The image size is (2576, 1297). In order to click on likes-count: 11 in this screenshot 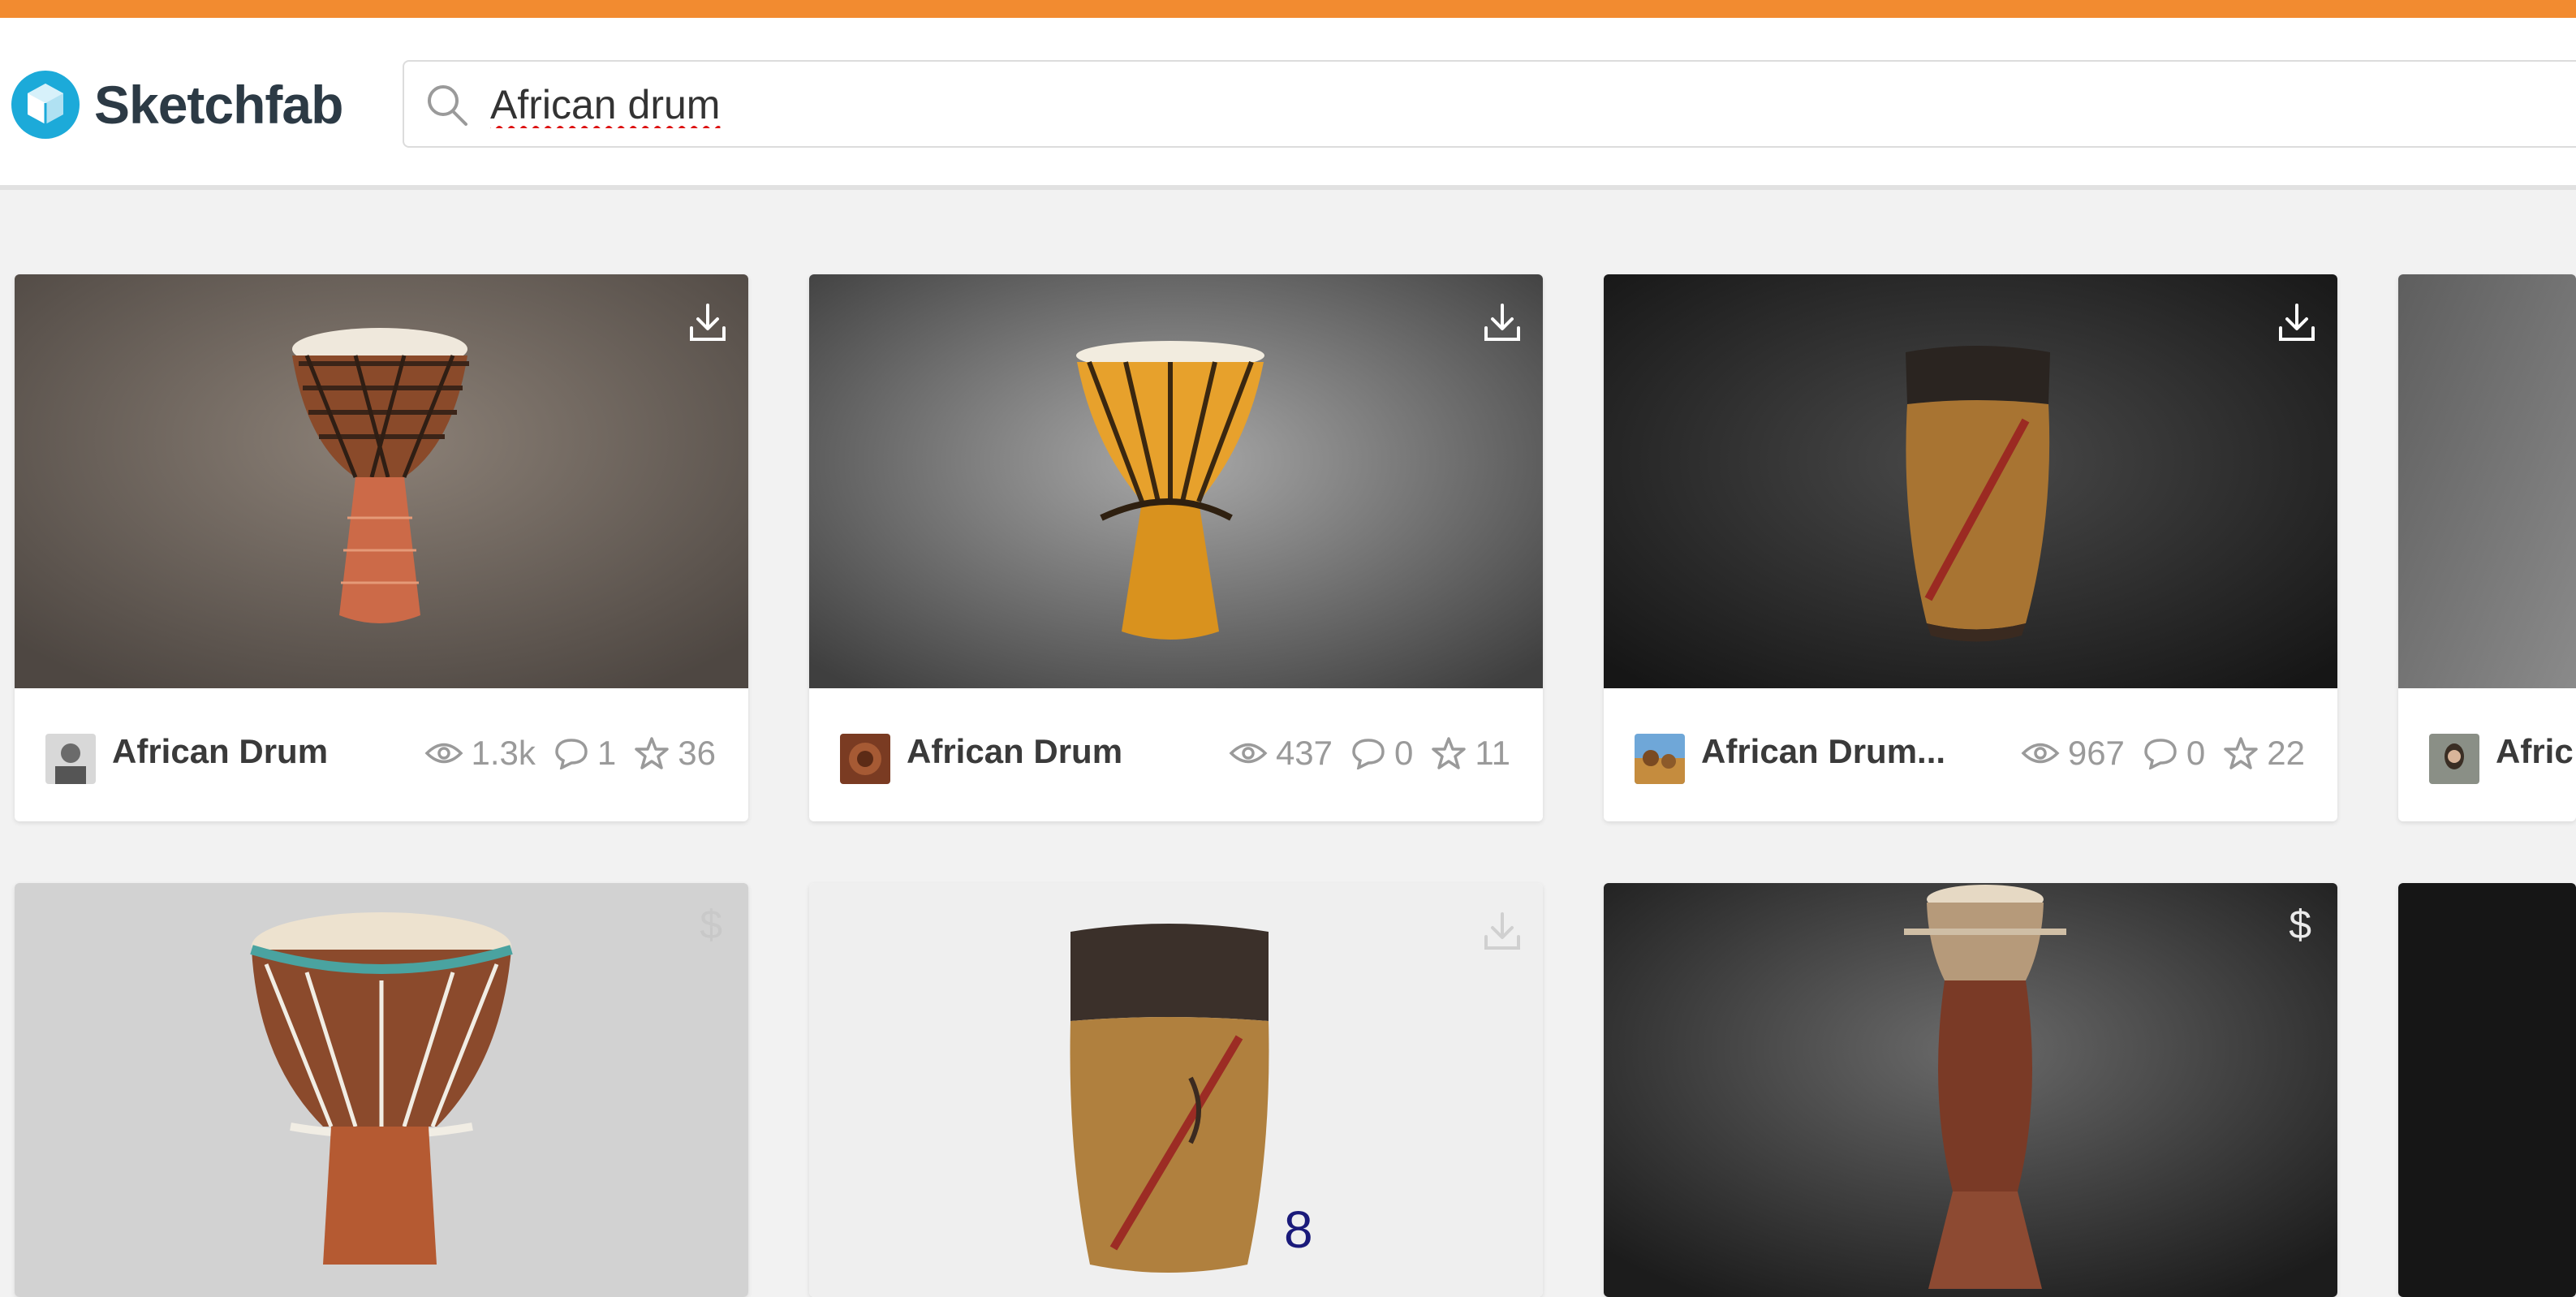, I will do `click(1493, 753)`.